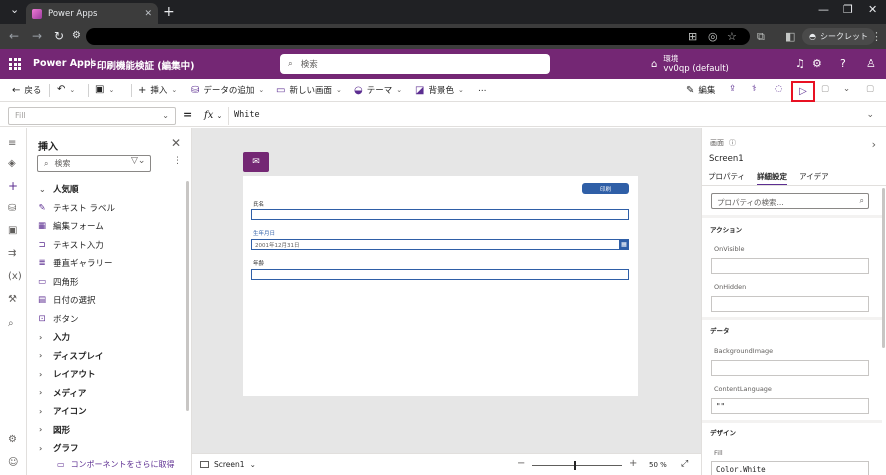 The height and width of the screenshot is (475, 886). I want to click on save-options-chevron-icon: ⌄, so click(846, 89).